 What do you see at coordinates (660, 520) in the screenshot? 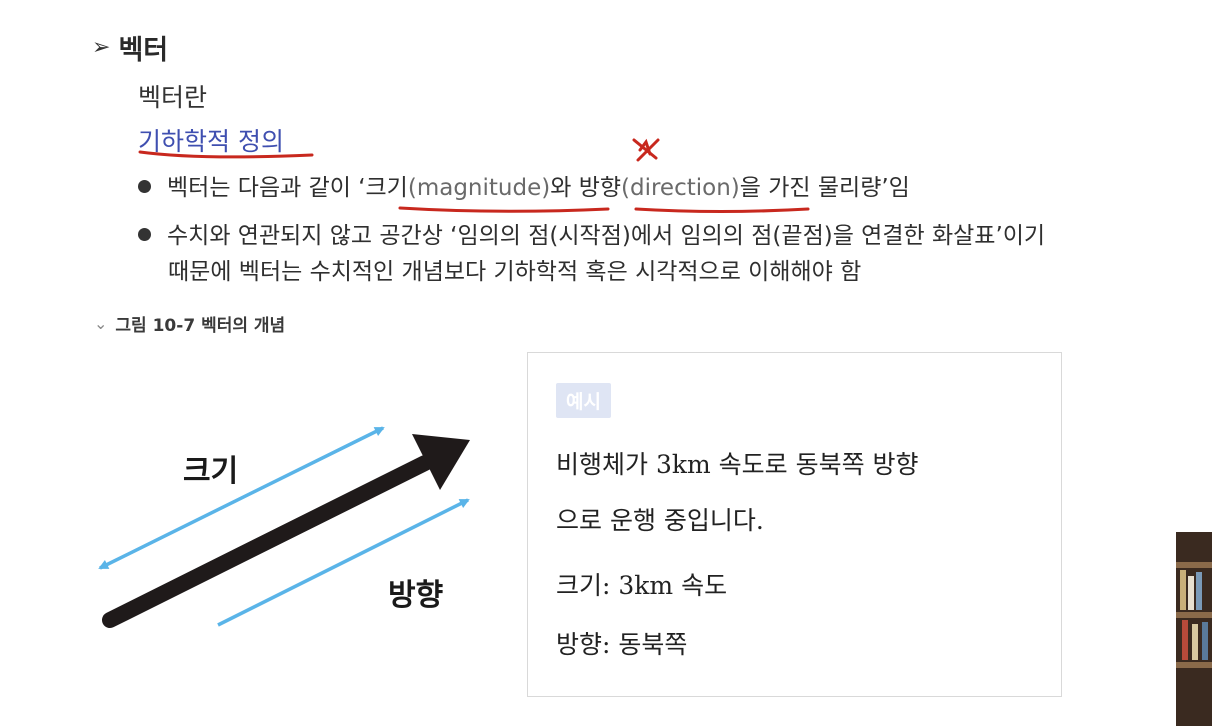
I see `example-text: 으로 운행 중입니다.` at bounding box center [660, 520].